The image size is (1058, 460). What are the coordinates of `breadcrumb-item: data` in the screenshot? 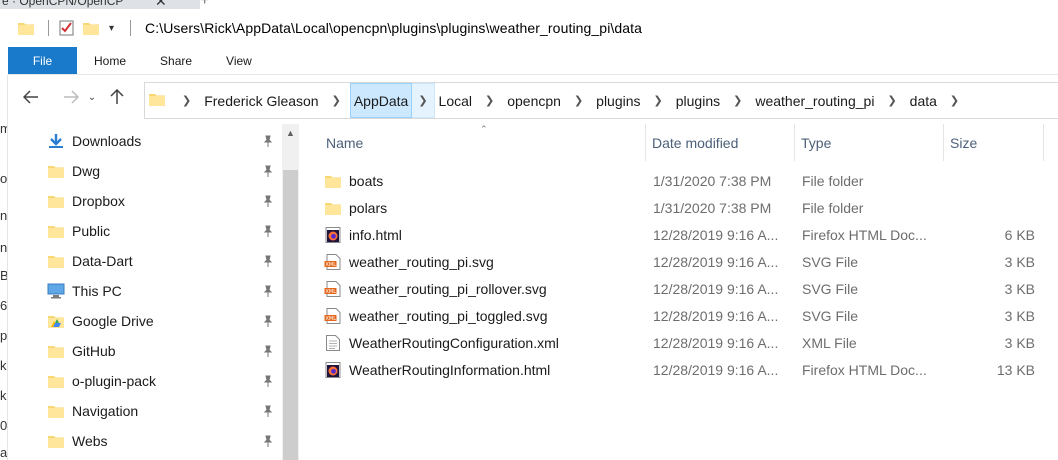 It's located at (923, 100).